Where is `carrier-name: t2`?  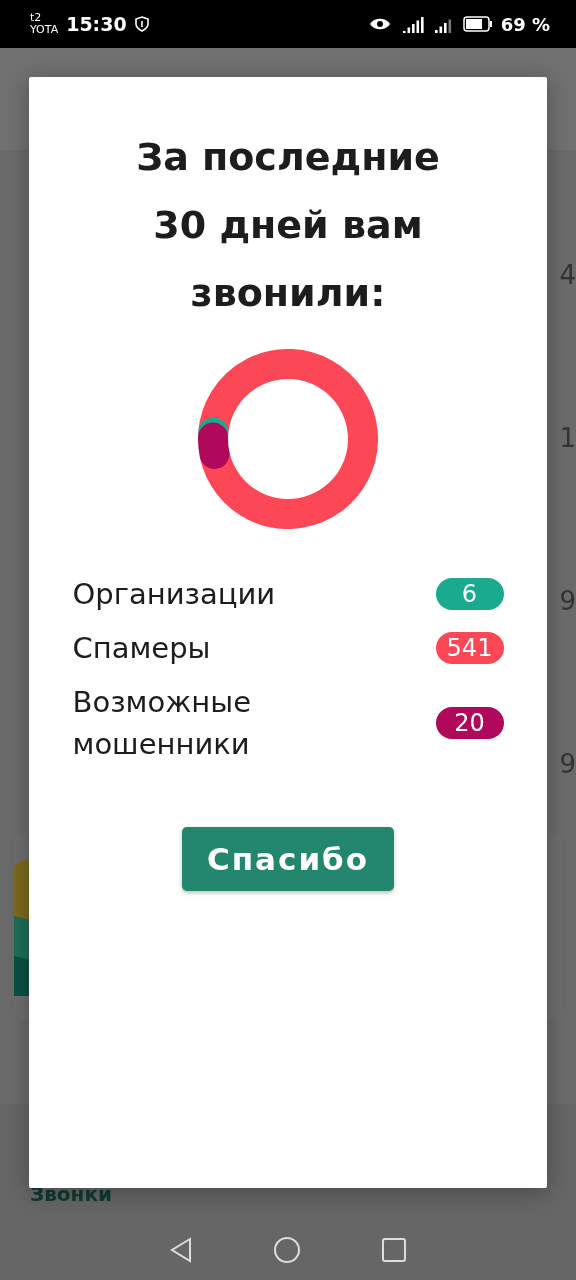
carrier-name: t2 is located at coordinates (36, 18).